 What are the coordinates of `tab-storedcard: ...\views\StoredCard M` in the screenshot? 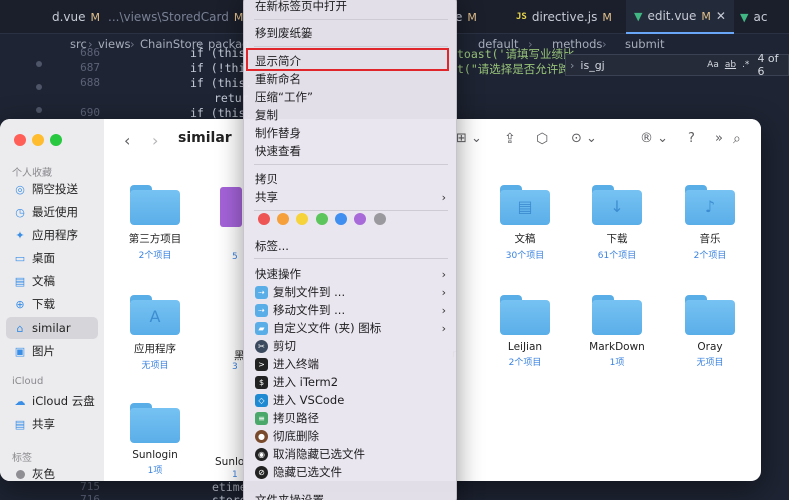 It's located at (175, 17).